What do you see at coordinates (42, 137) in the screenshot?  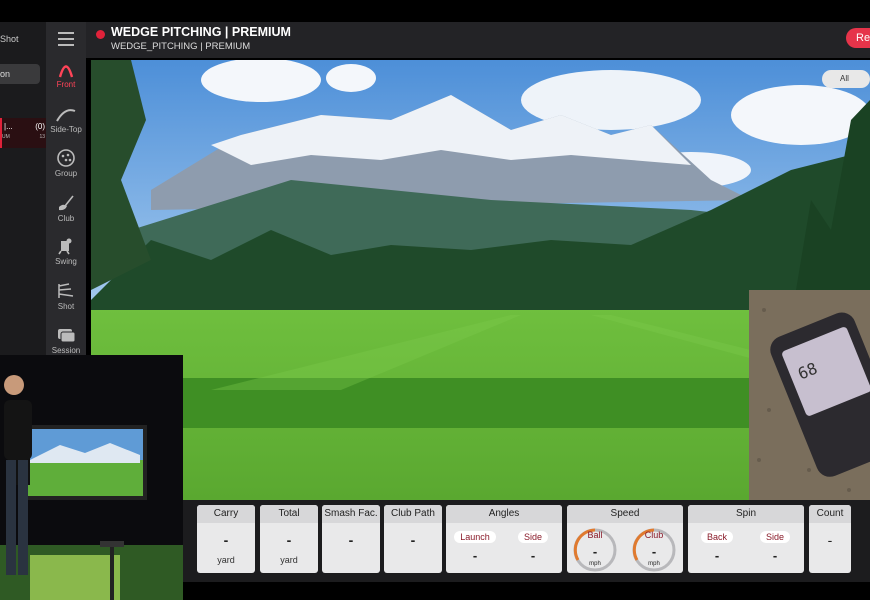 I see `shot-item-sub-count: 13` at bounding box center [42, 137].